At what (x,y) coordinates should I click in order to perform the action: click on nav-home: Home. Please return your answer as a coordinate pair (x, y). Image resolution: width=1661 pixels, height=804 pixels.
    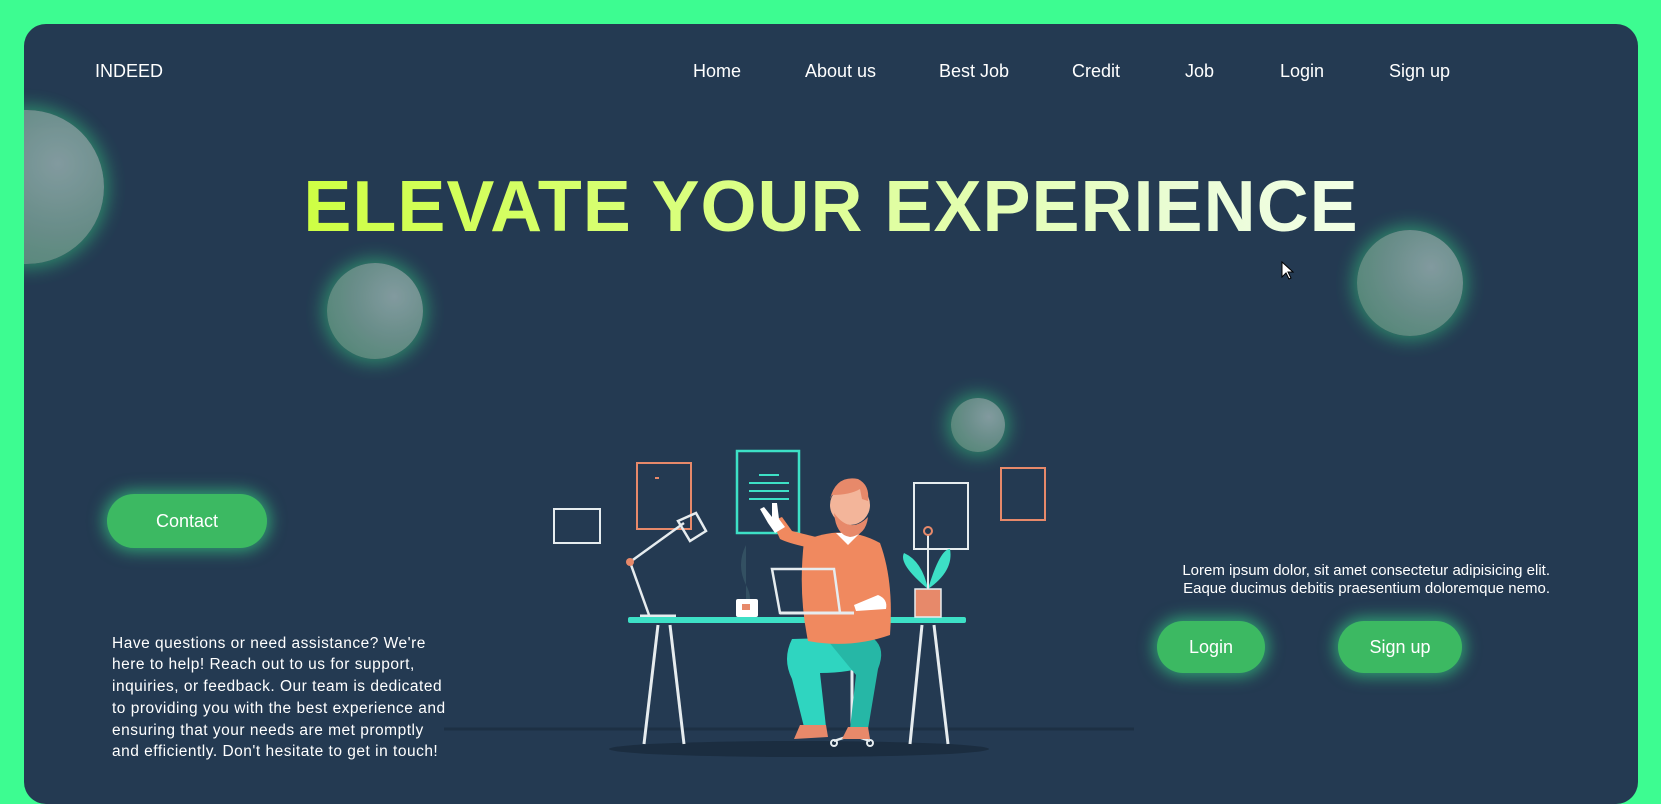
    Looking at the image, I should click on (717, 71).